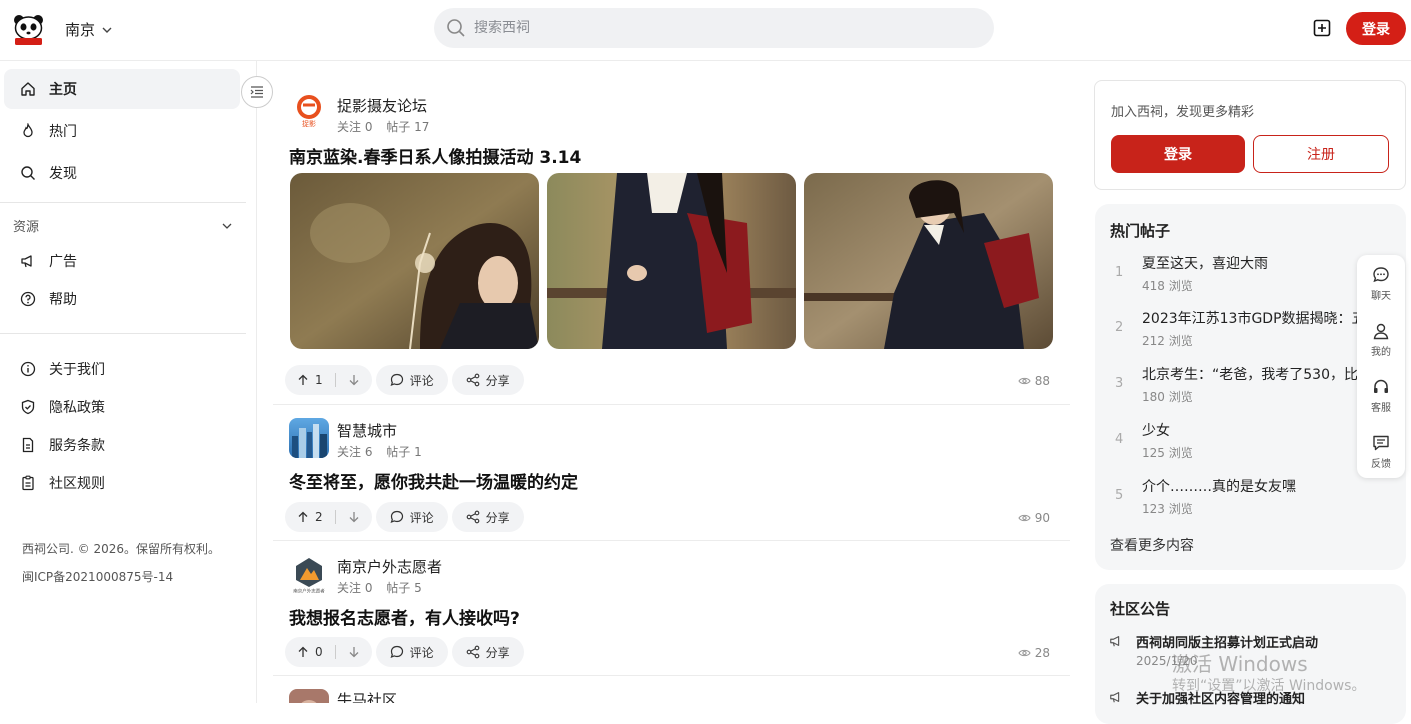  What do you see at coordinates (28, 299) in the screenshot?
I see `help-icon` at bounding box center [28, 299].